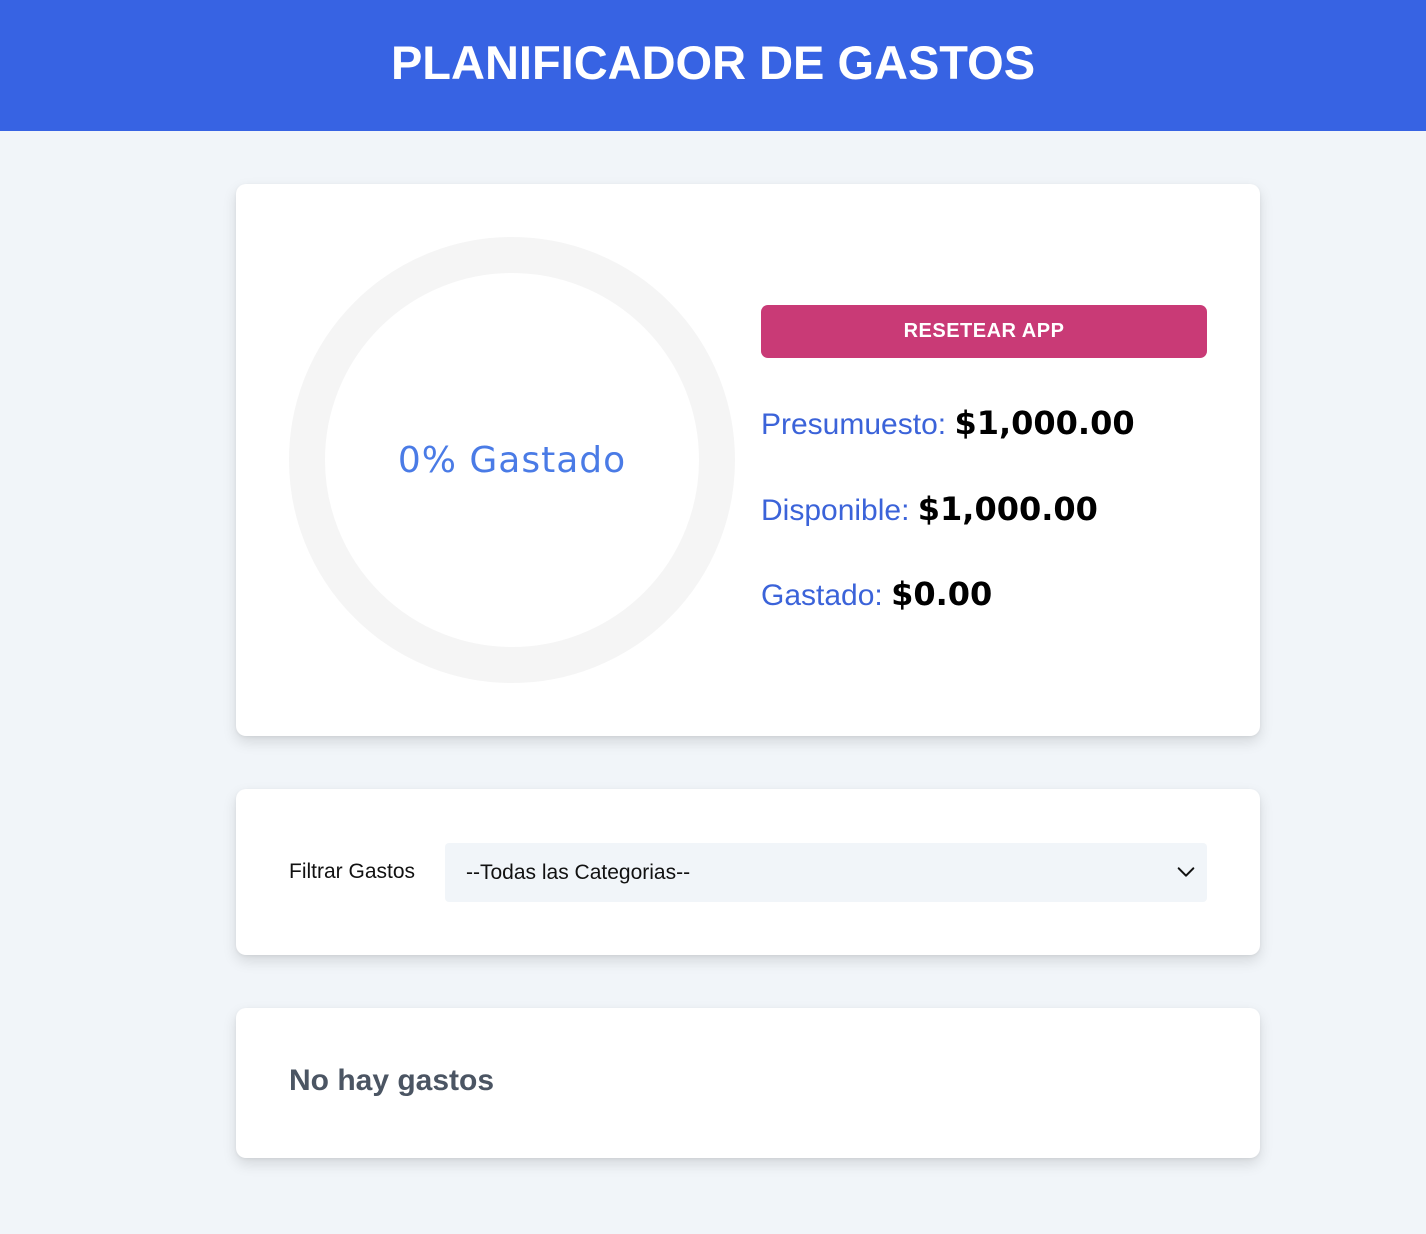 This screenshot has height=1234, width=1426. Describe the element at coordinates (822, 595) in the screenshot. I see `spent-label: Gastado:` at that location.